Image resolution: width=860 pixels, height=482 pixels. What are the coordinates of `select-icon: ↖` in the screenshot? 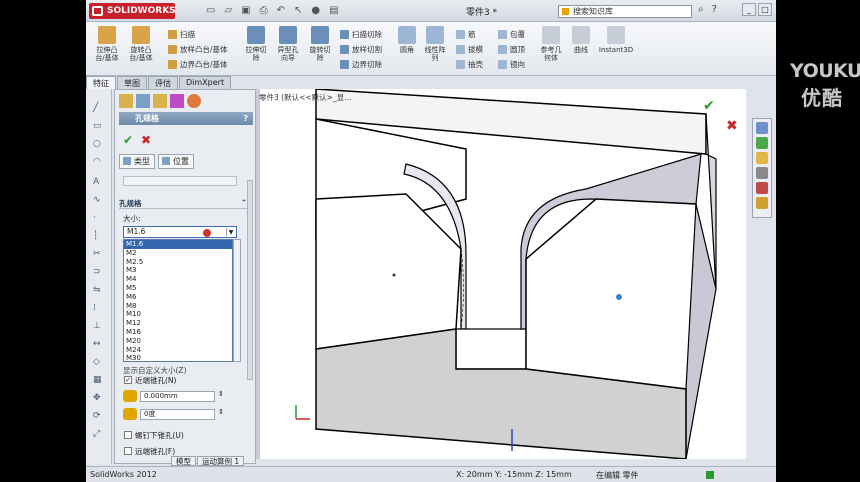 It's located at (298, 10).